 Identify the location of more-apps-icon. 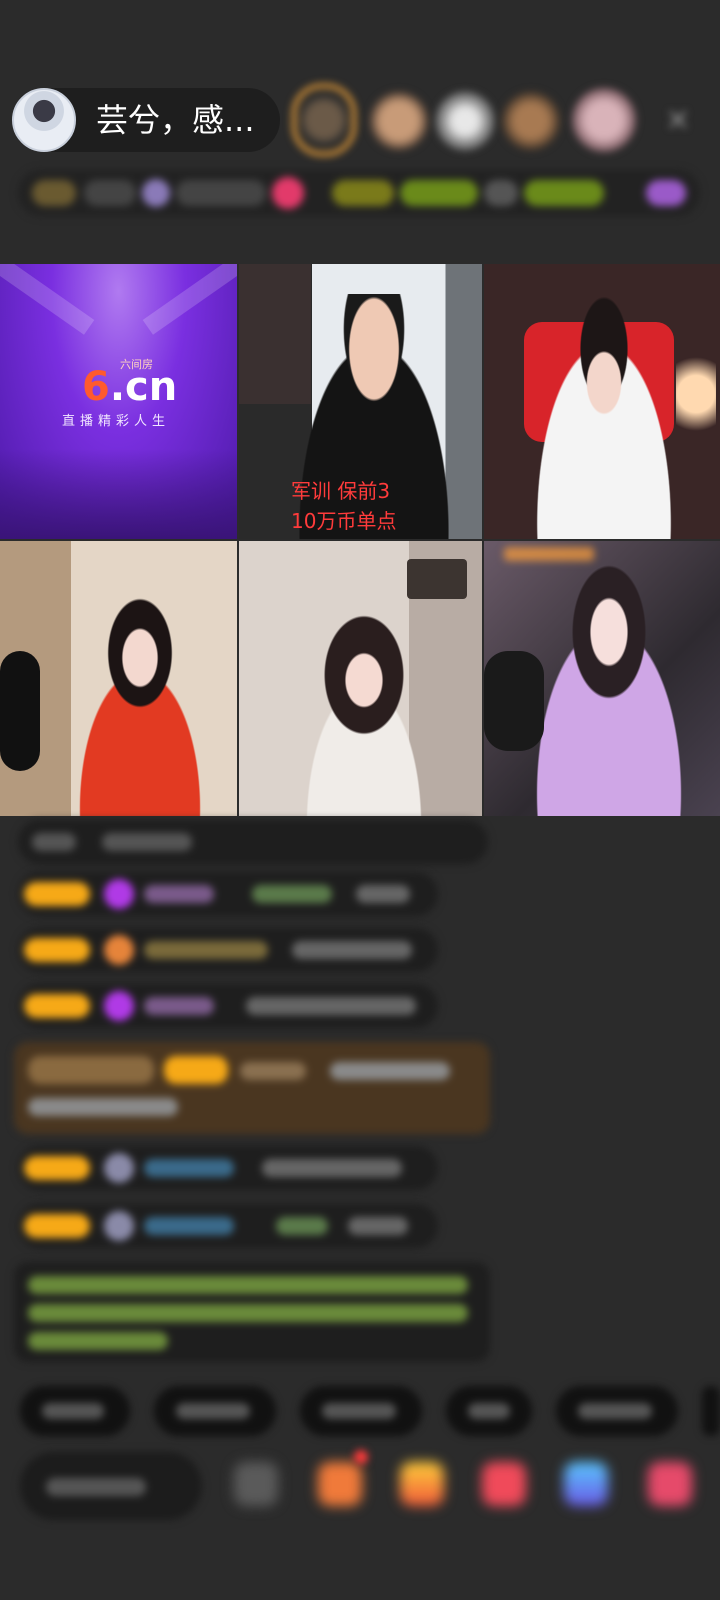
(670, 1484).